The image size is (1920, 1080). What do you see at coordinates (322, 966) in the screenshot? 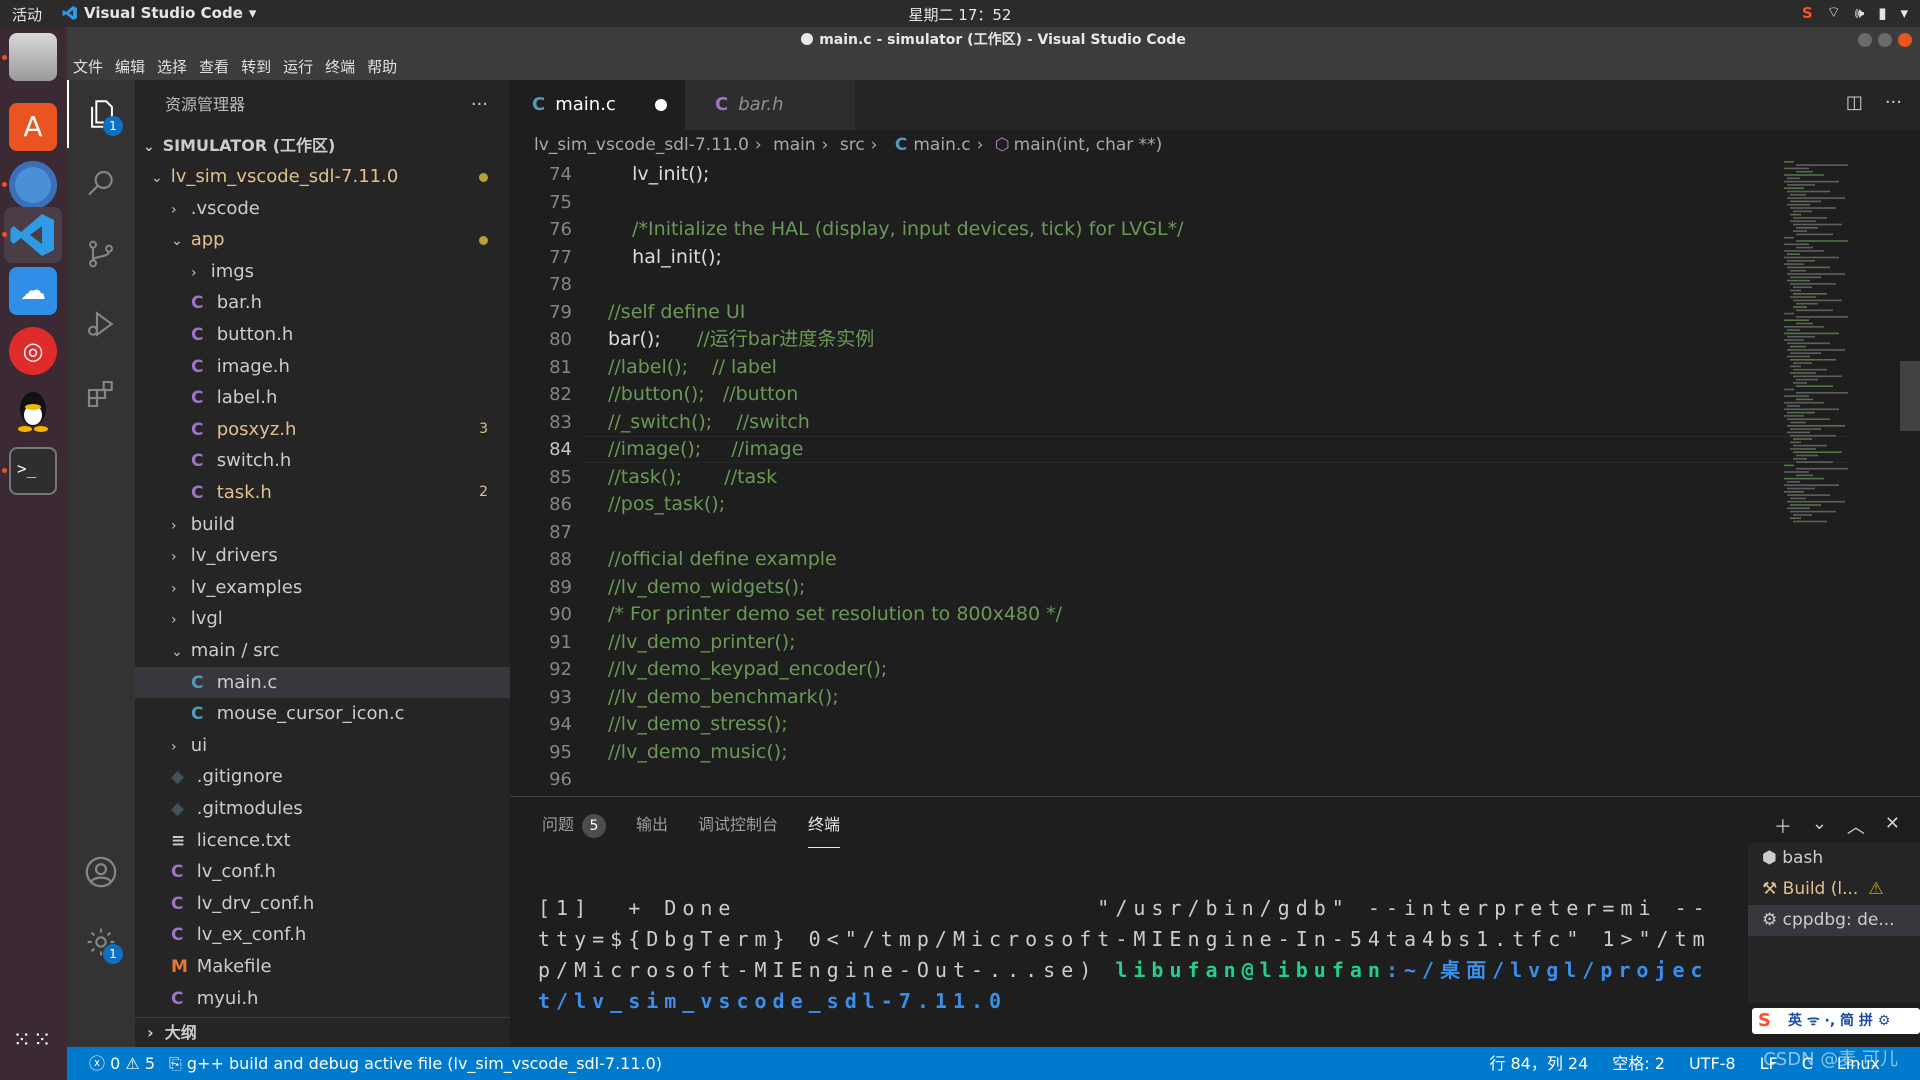
I see `tree-item-makefile: M Makefile` at bounding box center [322, 966].